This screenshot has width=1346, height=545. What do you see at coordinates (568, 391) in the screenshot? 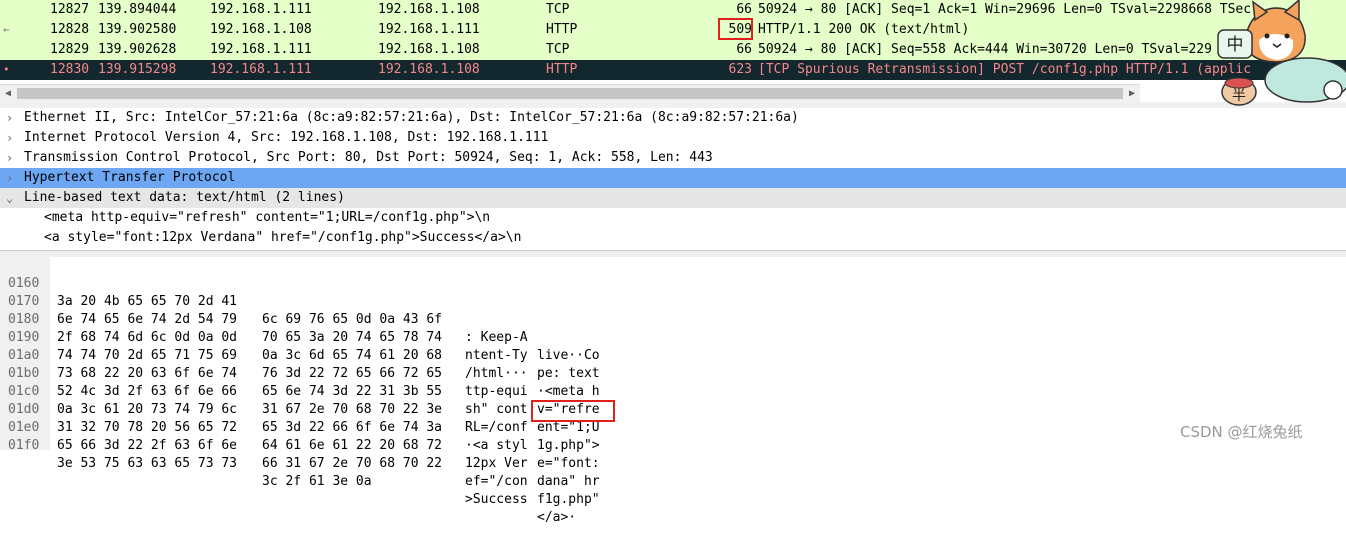
I see `hex-ascii: ·<meta h` at bounding box center [568, 391].